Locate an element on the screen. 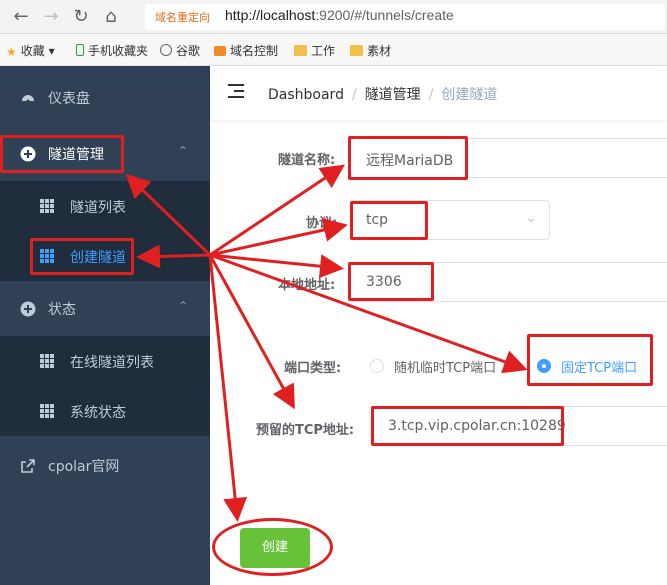  bookmarks-bar: ★ 收藏 ▾ 手机收藏夹 谷歌 域名控制 工作 素材 is located at coordinates (333, 50).